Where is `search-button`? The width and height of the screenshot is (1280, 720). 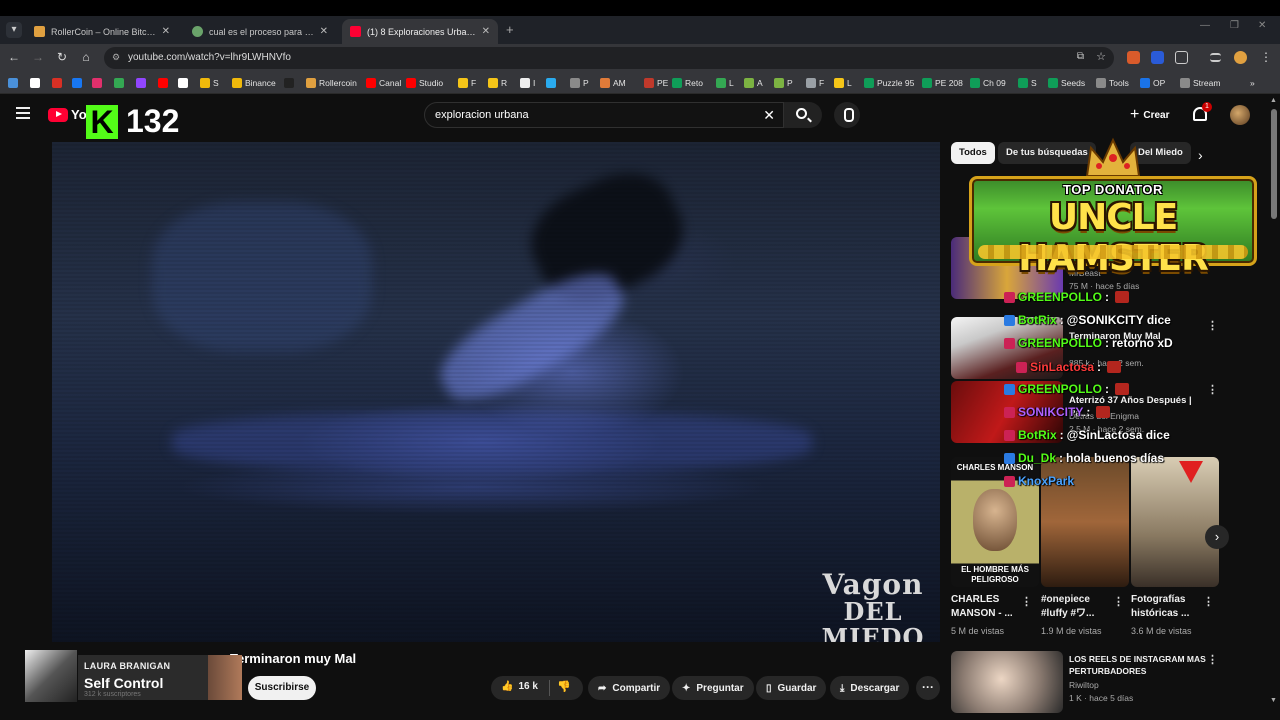
search-button is located at coordinates (803, 115).